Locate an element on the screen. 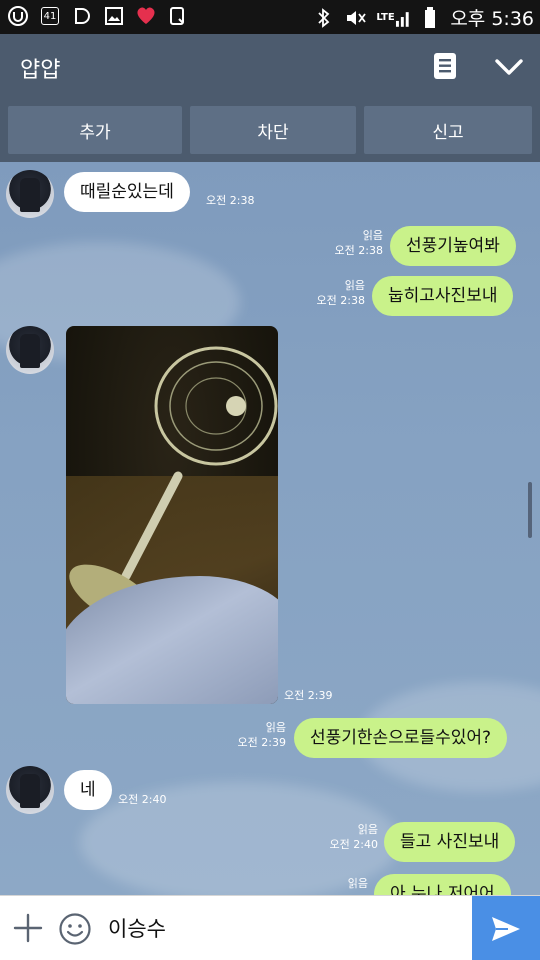 This screenshot has width=540, height=960. message-bubble-outgoing: 아 누나 저어어 is located at coordinates (442, 884).